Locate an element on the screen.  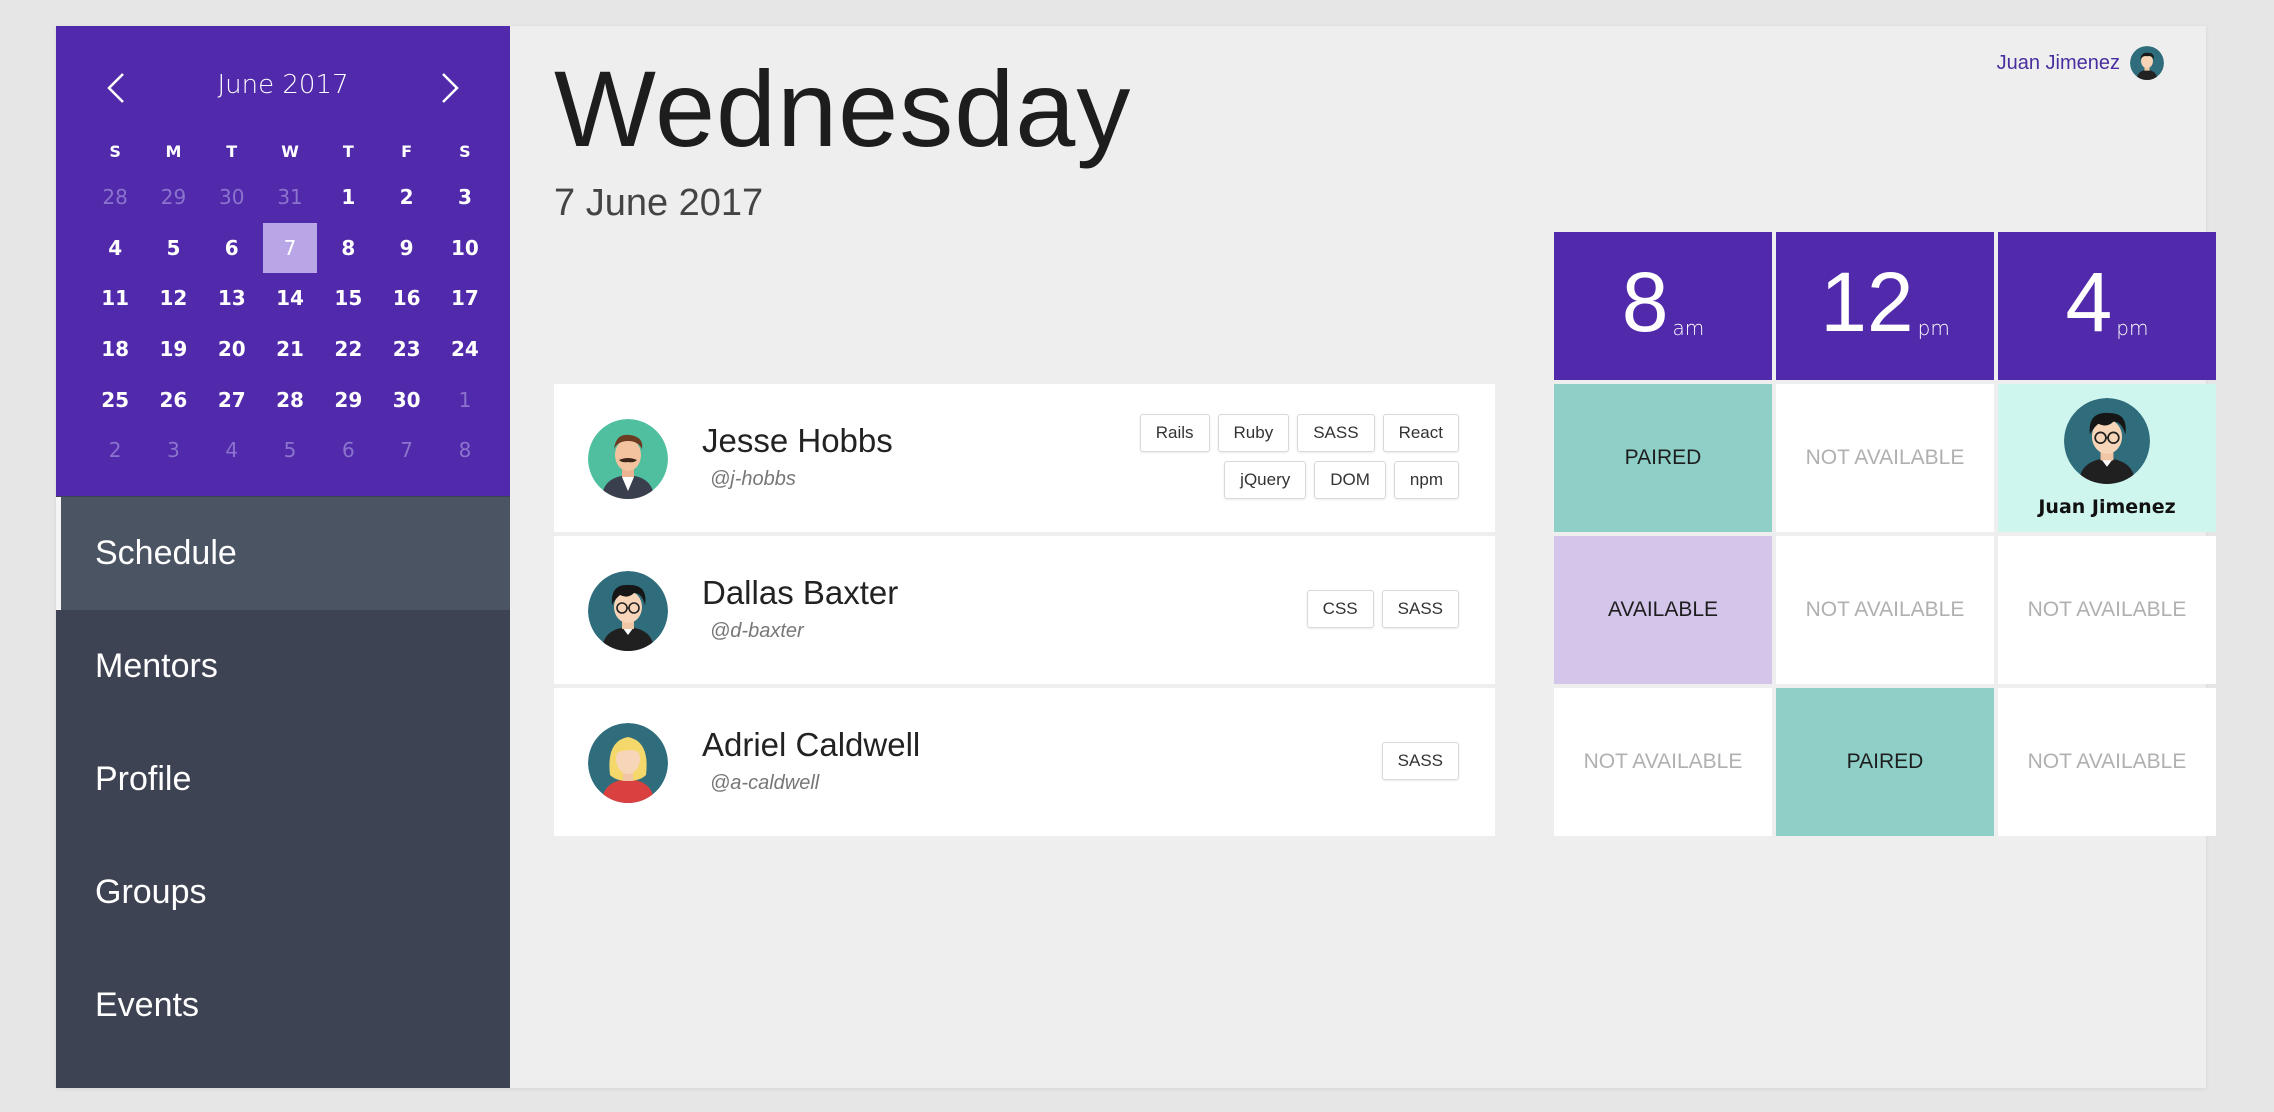
calendar-day: 19 is located at coordinates (173, 349).